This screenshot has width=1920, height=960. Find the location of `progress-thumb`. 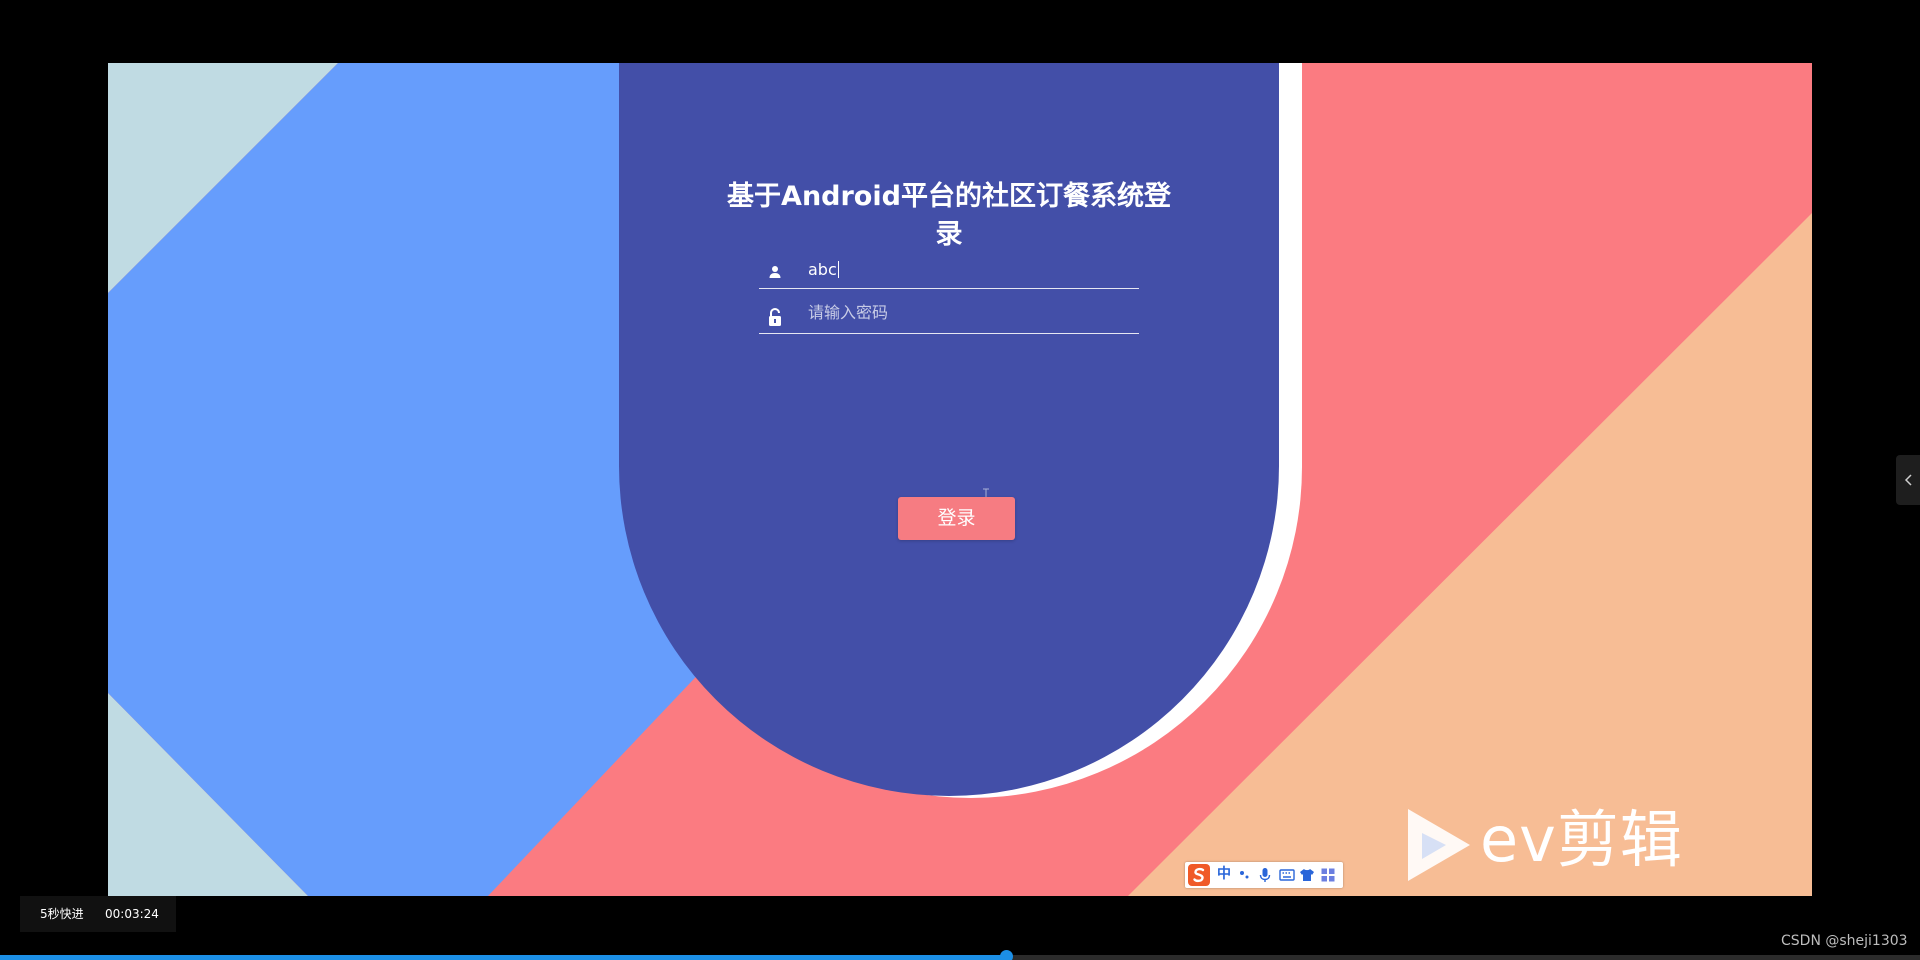

progress-thumb is located at coordinates (1007, 955).